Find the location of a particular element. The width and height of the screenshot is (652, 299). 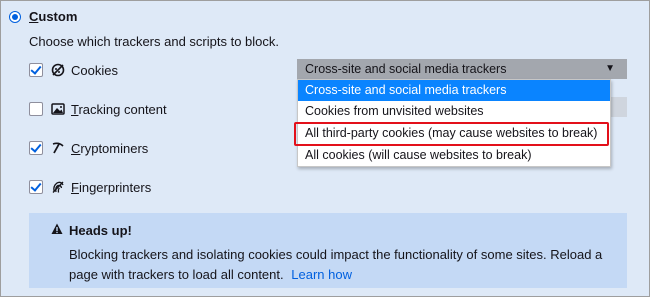

dropdown-option-cross-site: Cross-site and social media trackers is located at coordinates (454, 90).